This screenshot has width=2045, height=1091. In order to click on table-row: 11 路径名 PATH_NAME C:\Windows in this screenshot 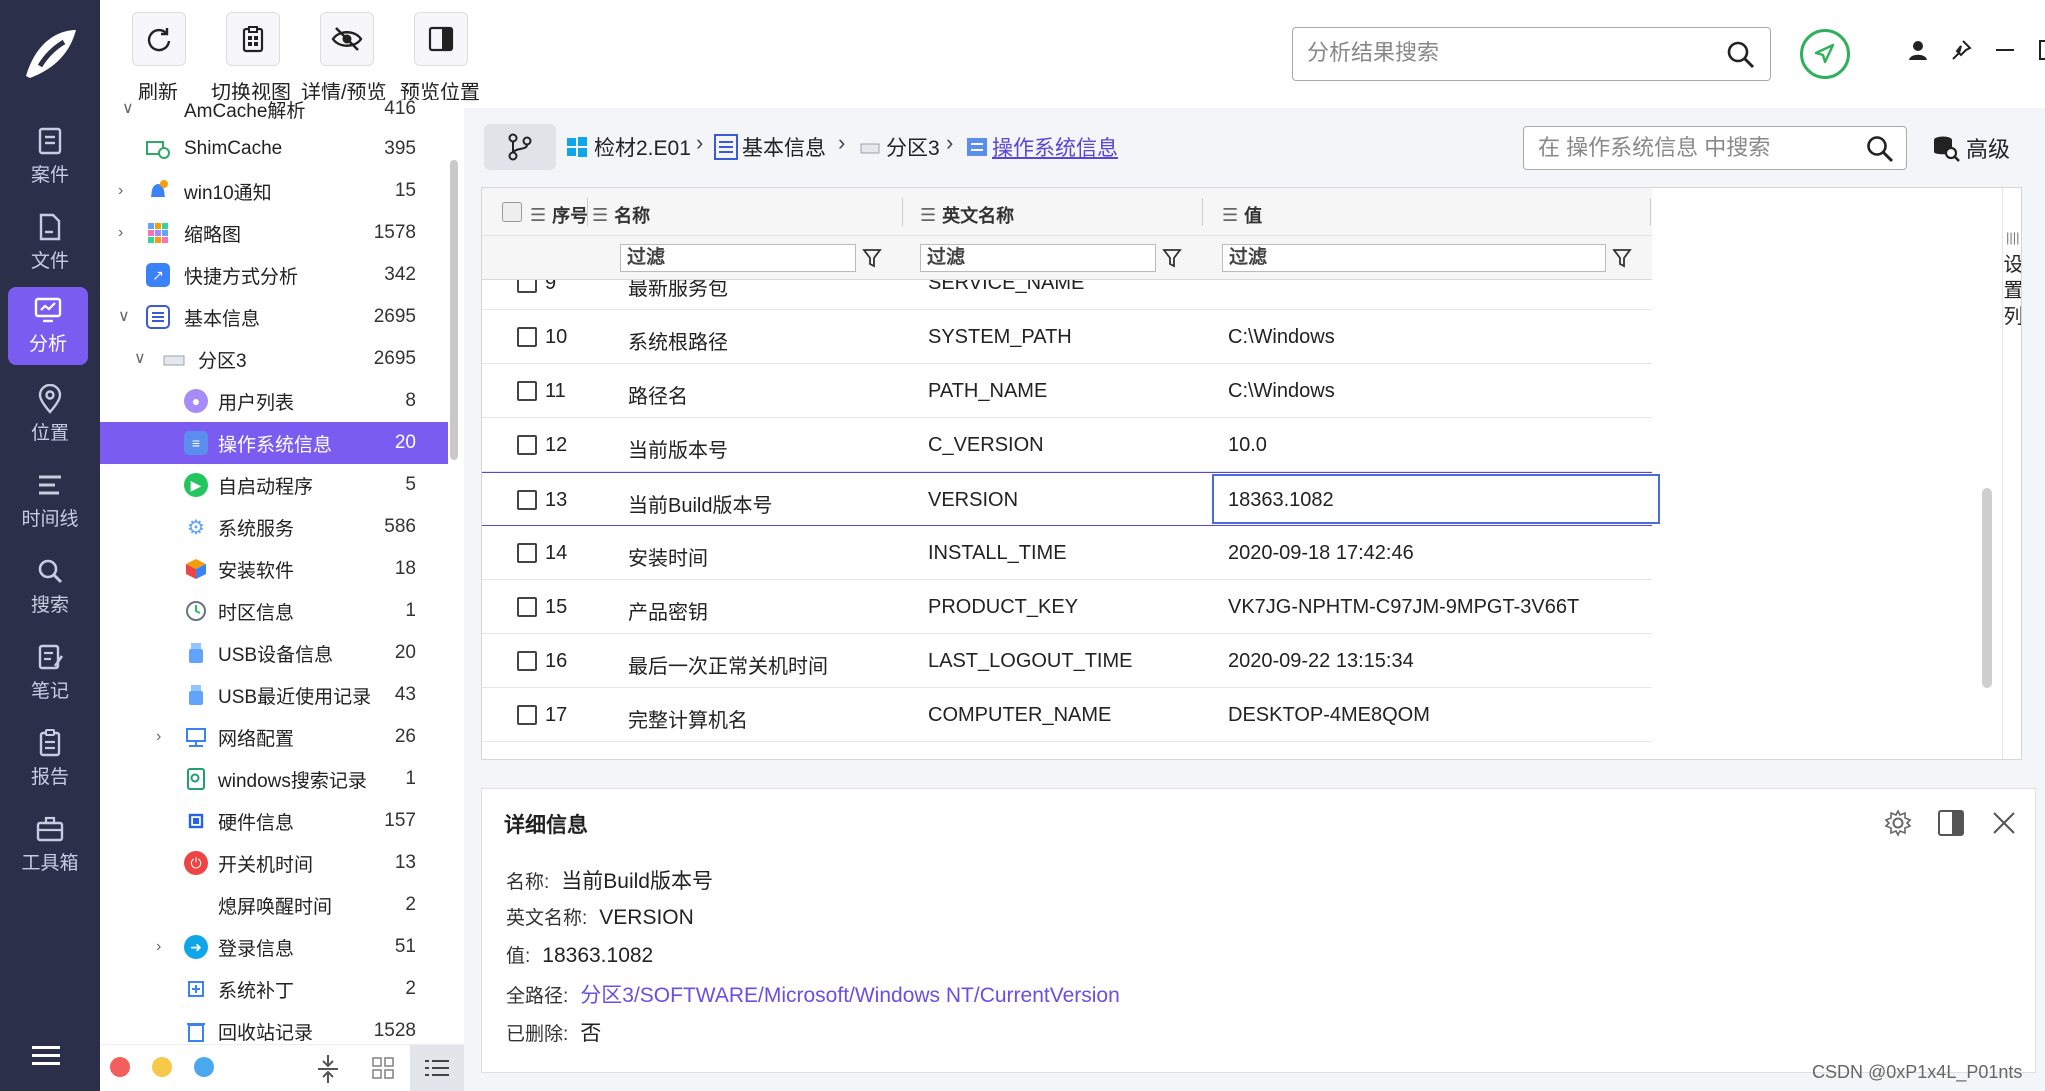, I will do `click(1067, 391)`.